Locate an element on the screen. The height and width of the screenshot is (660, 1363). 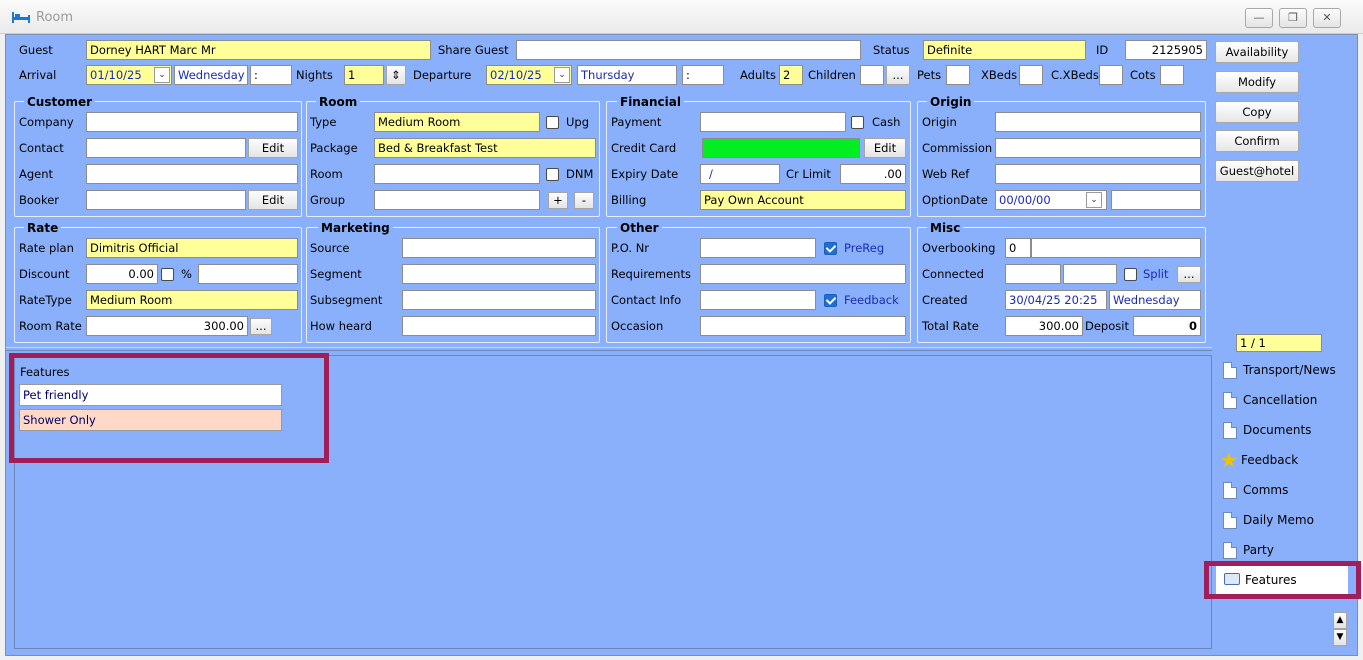
triangle-up-icon: ▲ is located at coordinates (1340, 620).